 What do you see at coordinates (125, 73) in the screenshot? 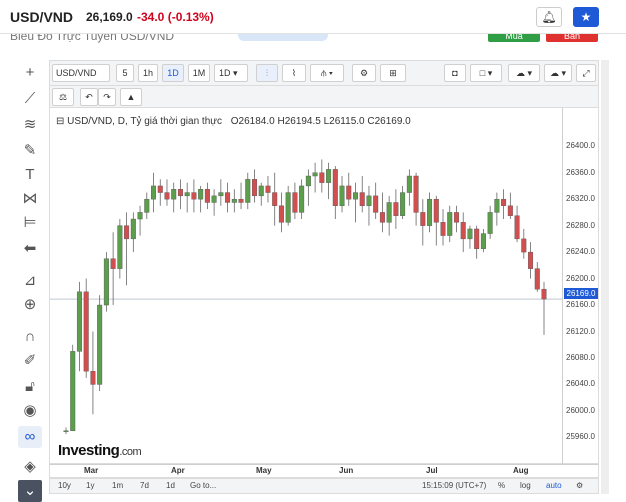
I see `interval-5: 5` at bounding box center [125, 73].